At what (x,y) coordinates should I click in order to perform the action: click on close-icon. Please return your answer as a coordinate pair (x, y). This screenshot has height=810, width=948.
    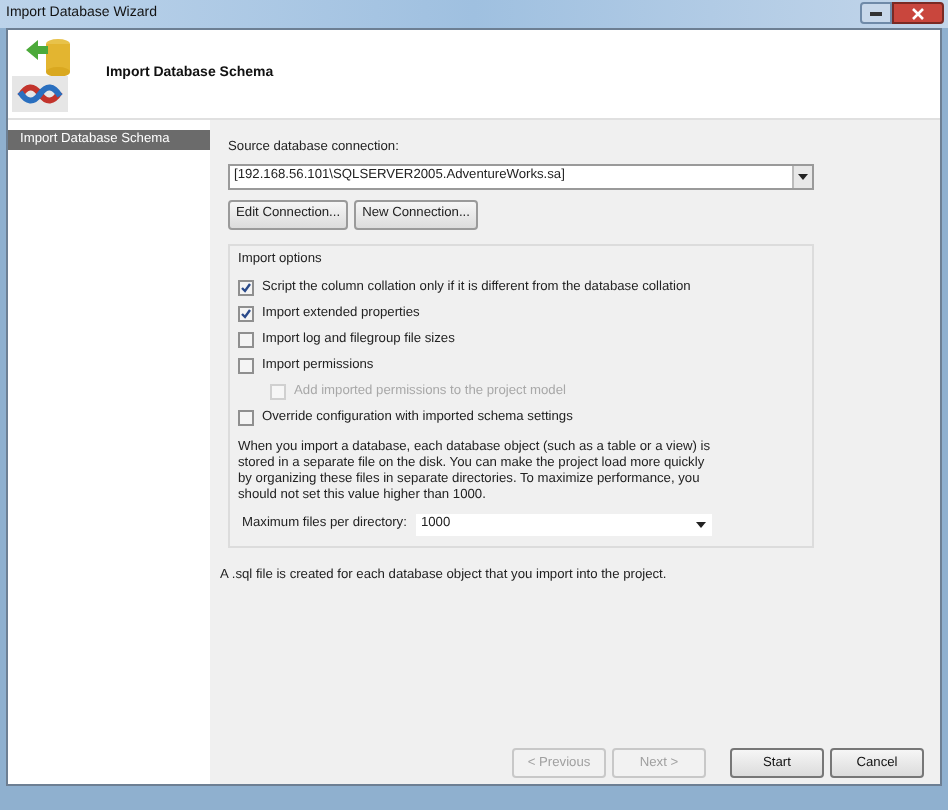
    Looking at the image, I should click on (918, 13).